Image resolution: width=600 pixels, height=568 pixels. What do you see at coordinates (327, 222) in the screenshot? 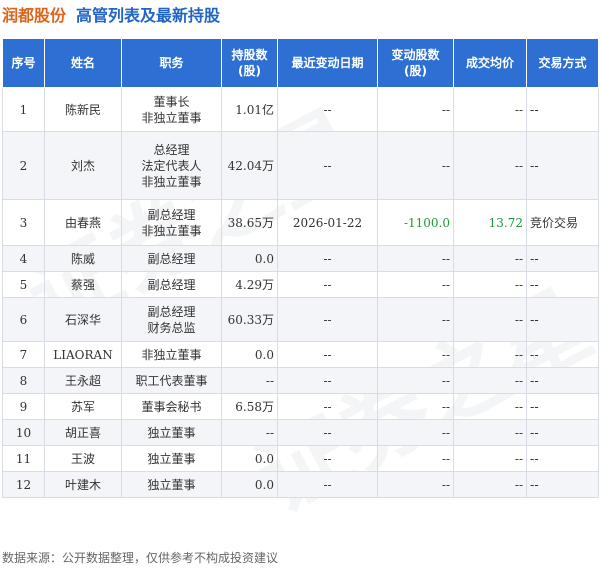
I see `last-change-date: 2026-01-22` at bounding box center [327, 222].